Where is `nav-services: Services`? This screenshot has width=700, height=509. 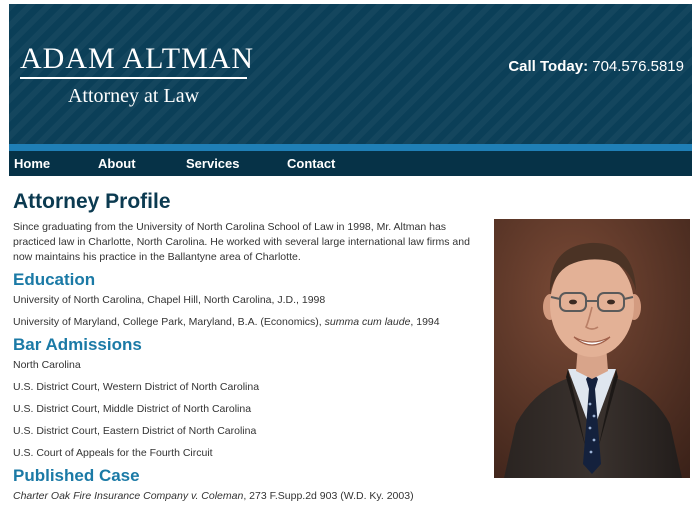 nav-services: Services is located at coordinates (213, 163).